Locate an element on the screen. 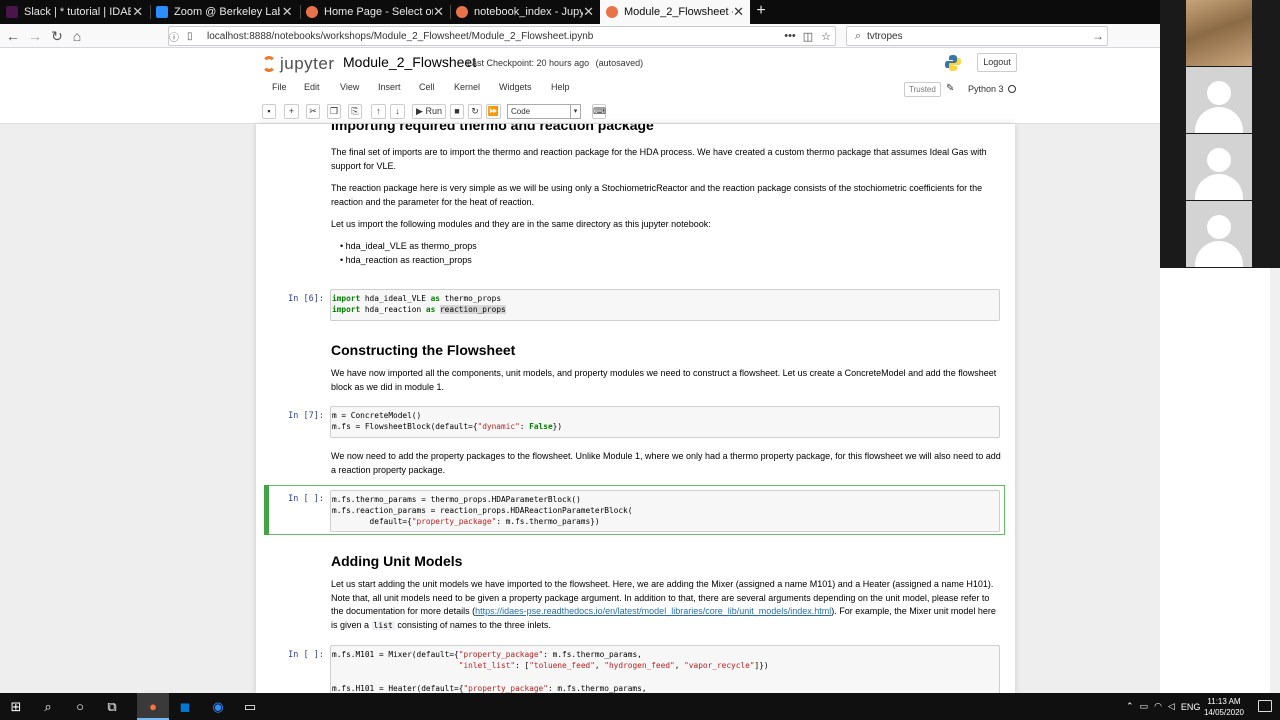 The width and height of the screenshot is (1280, 720). browser-tab-zoom: Zoom @ Berkeley Lab ✕ is located at coordinates (225, 12).